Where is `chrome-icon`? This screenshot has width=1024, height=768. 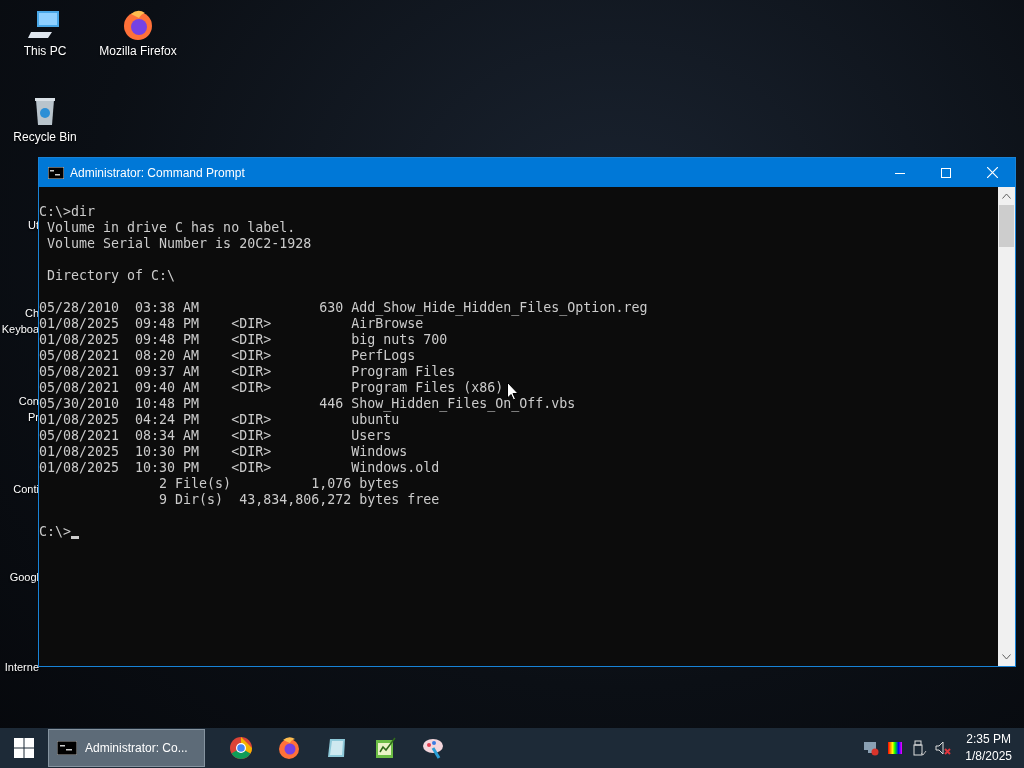 chrome-icon is located at coordinates (241, 748).